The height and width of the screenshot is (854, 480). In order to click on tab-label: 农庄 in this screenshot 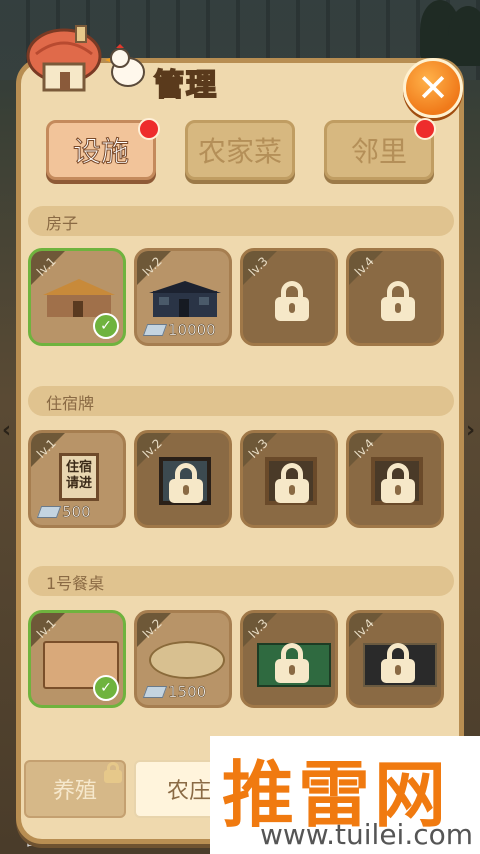, I will do `click(188, 791)`.